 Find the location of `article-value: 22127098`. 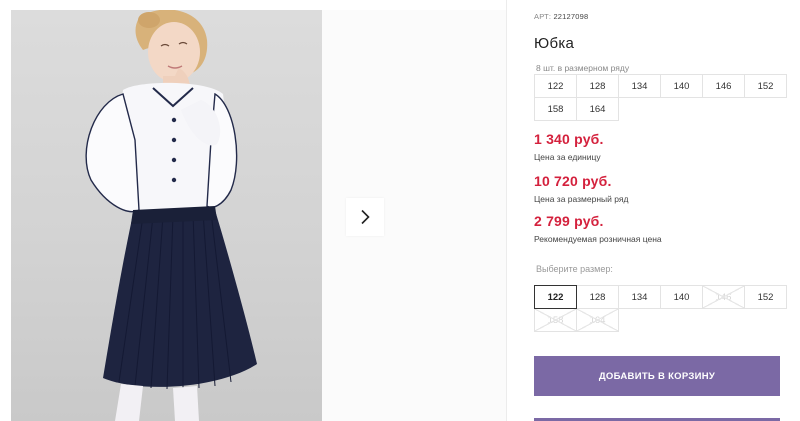

article-value: 22127098 is located at coordinates (571, 16).